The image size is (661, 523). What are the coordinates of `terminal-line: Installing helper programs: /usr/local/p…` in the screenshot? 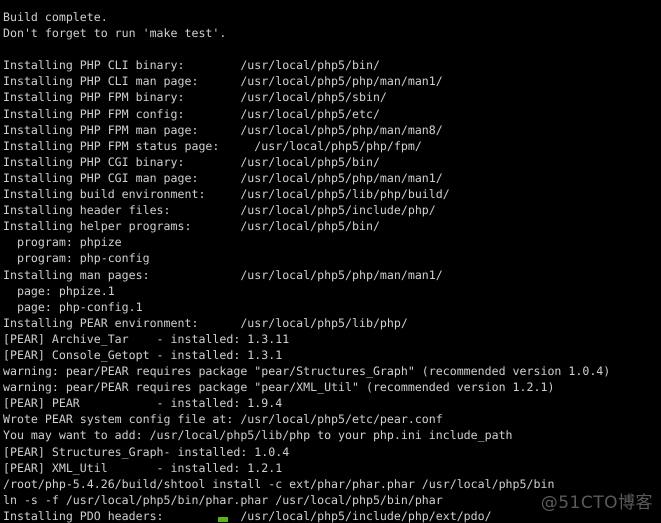 It's located at (191, 226).